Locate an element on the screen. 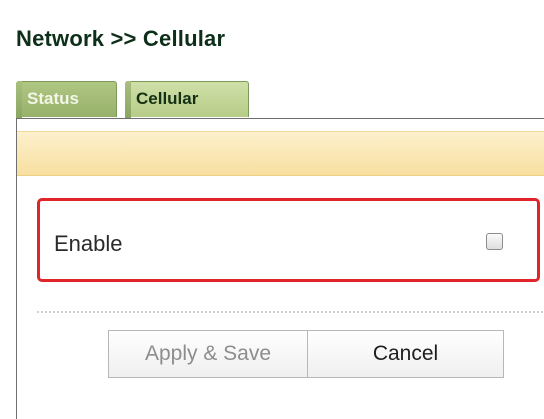  tab-status: Status is located at coordinates (66, 99).